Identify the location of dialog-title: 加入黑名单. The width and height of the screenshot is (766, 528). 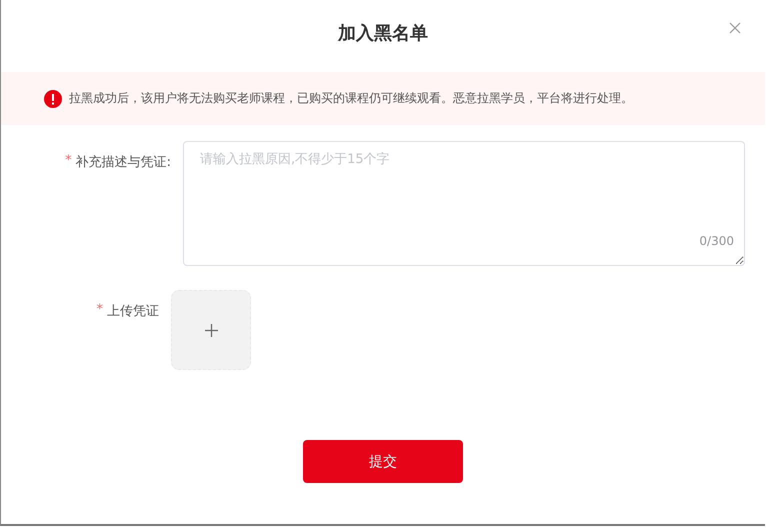
(383, 33).